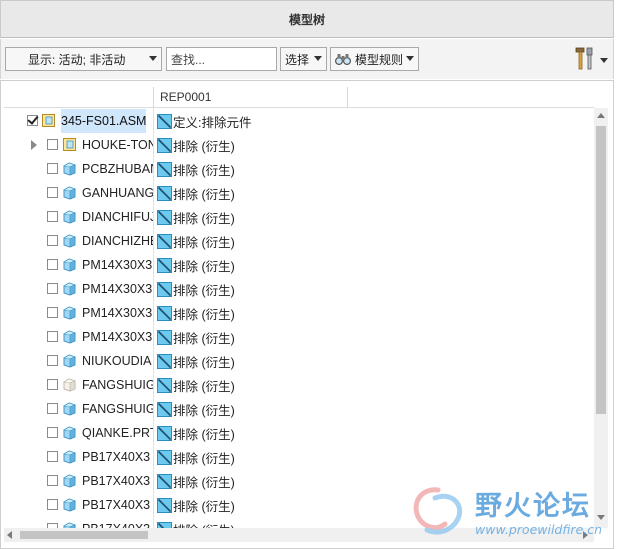  I want to click on column-header-rep: REP0001, so click(251, 97).